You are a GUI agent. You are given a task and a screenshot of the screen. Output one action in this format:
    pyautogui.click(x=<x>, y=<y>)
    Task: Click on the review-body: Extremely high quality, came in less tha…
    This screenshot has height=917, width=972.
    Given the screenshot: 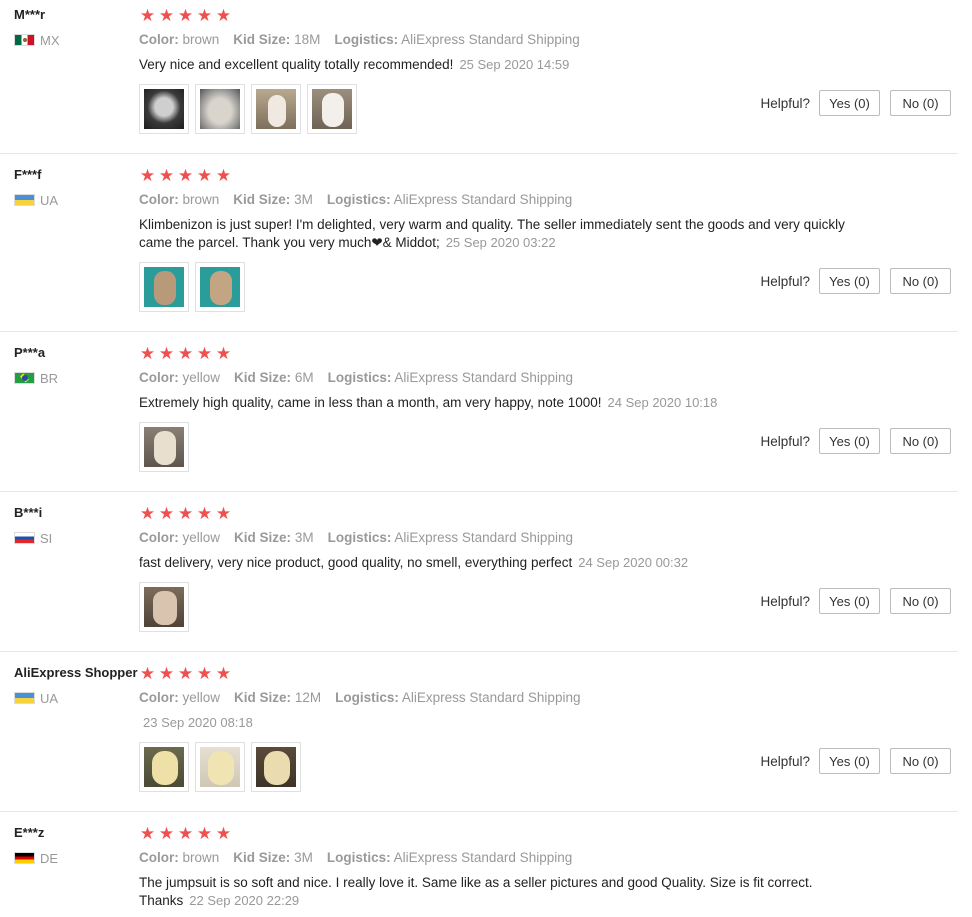 What is the action you would take?
    pyautogui.click(x=370, y=402)
    